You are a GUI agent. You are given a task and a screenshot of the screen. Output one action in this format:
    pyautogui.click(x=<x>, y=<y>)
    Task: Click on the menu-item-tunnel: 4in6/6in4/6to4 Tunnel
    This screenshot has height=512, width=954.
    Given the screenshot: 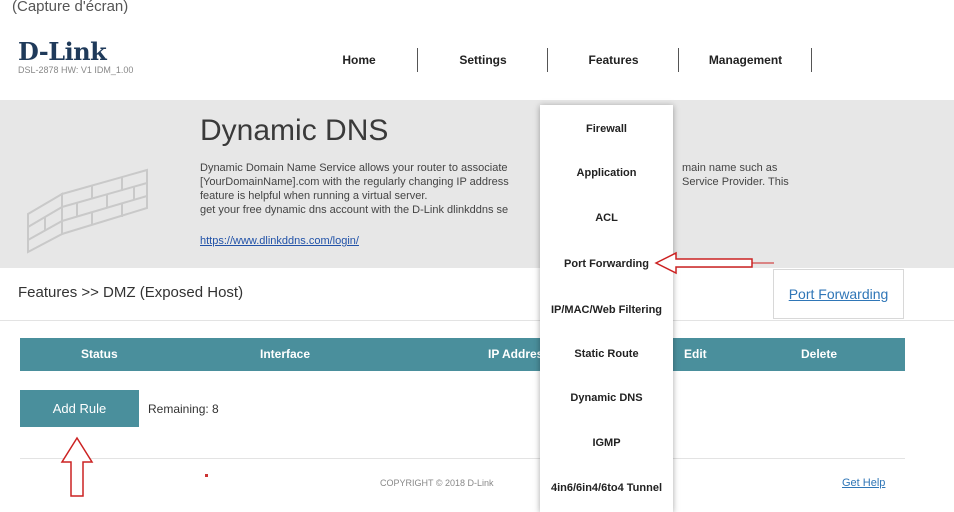 What is the action you would take?
    pyautogui.click(x=606, y=488)
    